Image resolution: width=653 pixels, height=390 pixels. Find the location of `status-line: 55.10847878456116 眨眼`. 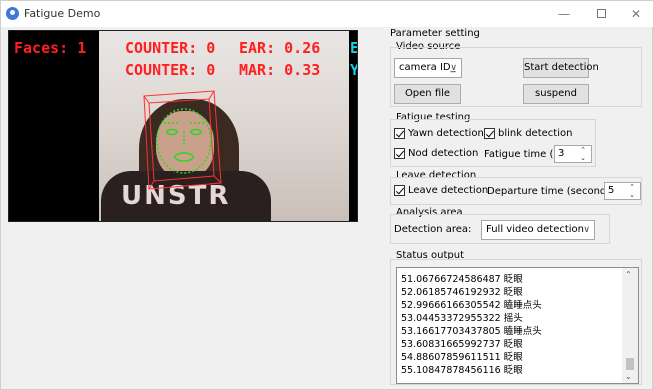

status-line: 55.10847878456116 眨眼 is located at coordinates (462, 370).